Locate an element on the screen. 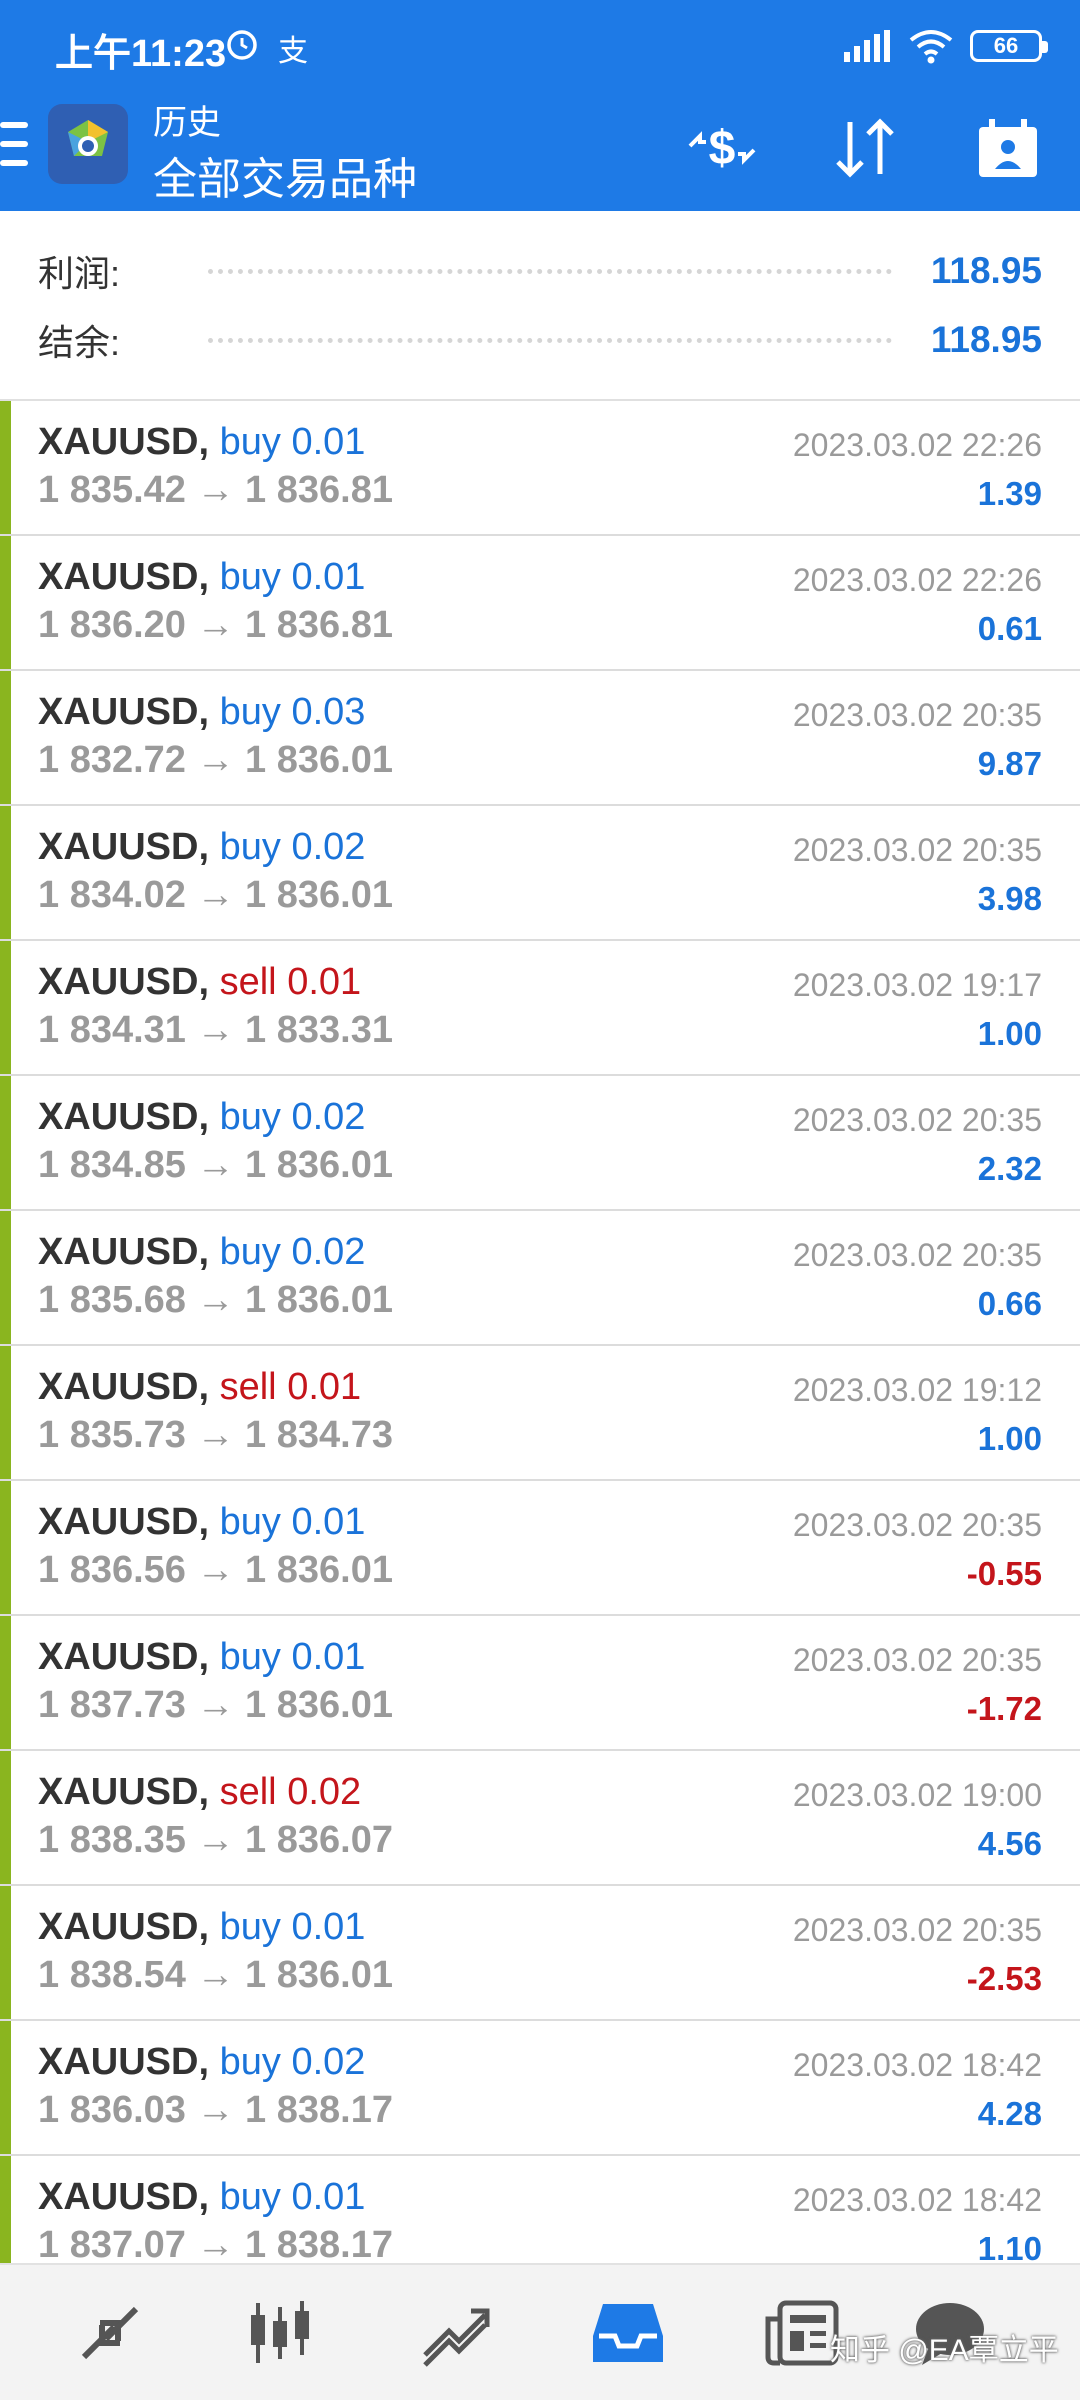  trade-symbol-line: XAUUSD, buy 0.02 is located at coordinates (201, 1252).